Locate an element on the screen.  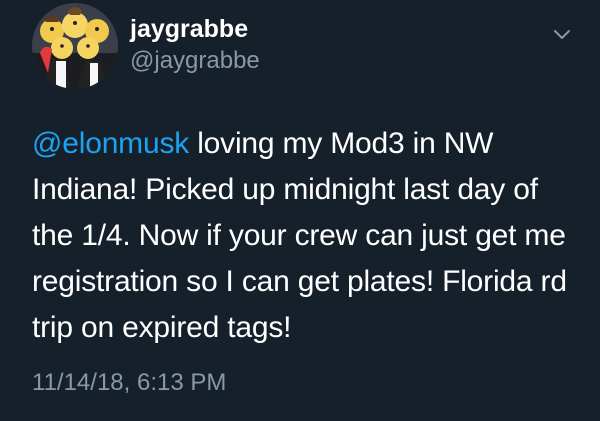
avatar-image is located at coordinates (75, 46).